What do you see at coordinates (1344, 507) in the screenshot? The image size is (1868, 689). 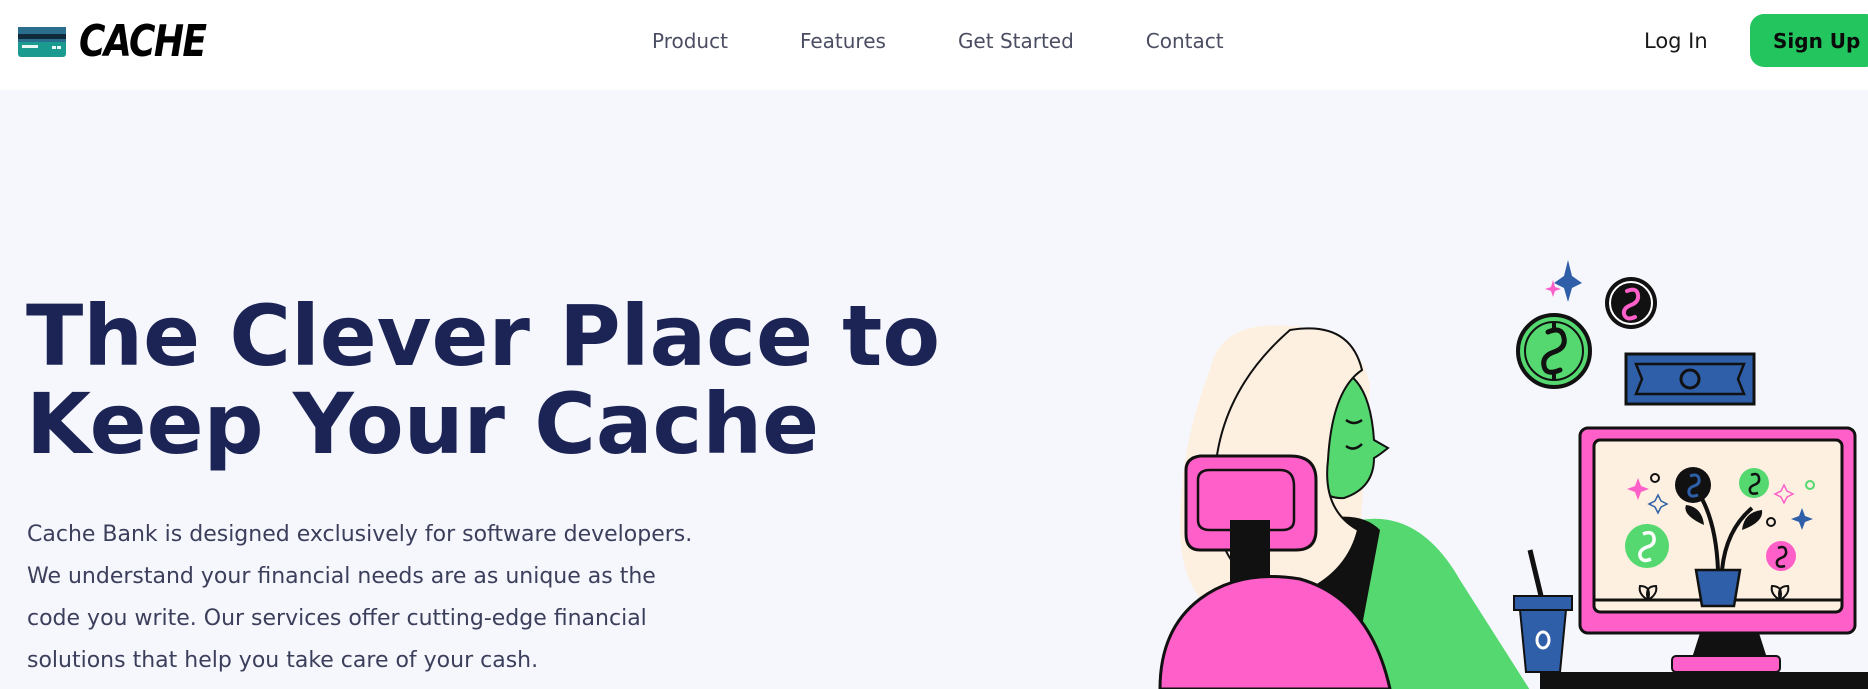 I see `woman-figure` at bounding box center [1344, 507].